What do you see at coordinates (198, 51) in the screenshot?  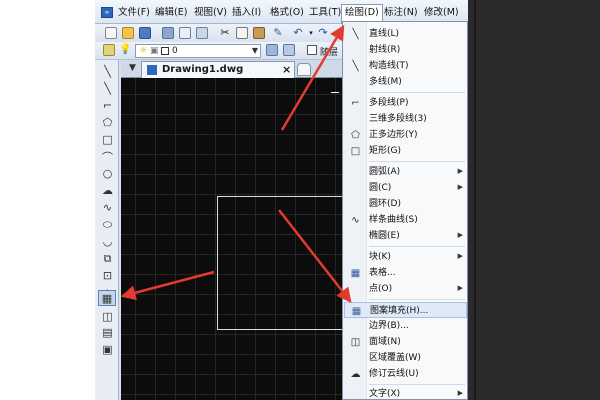 I see `layer-select: ☼ ▣ 0 ▼` at bounding box center [198, 51].